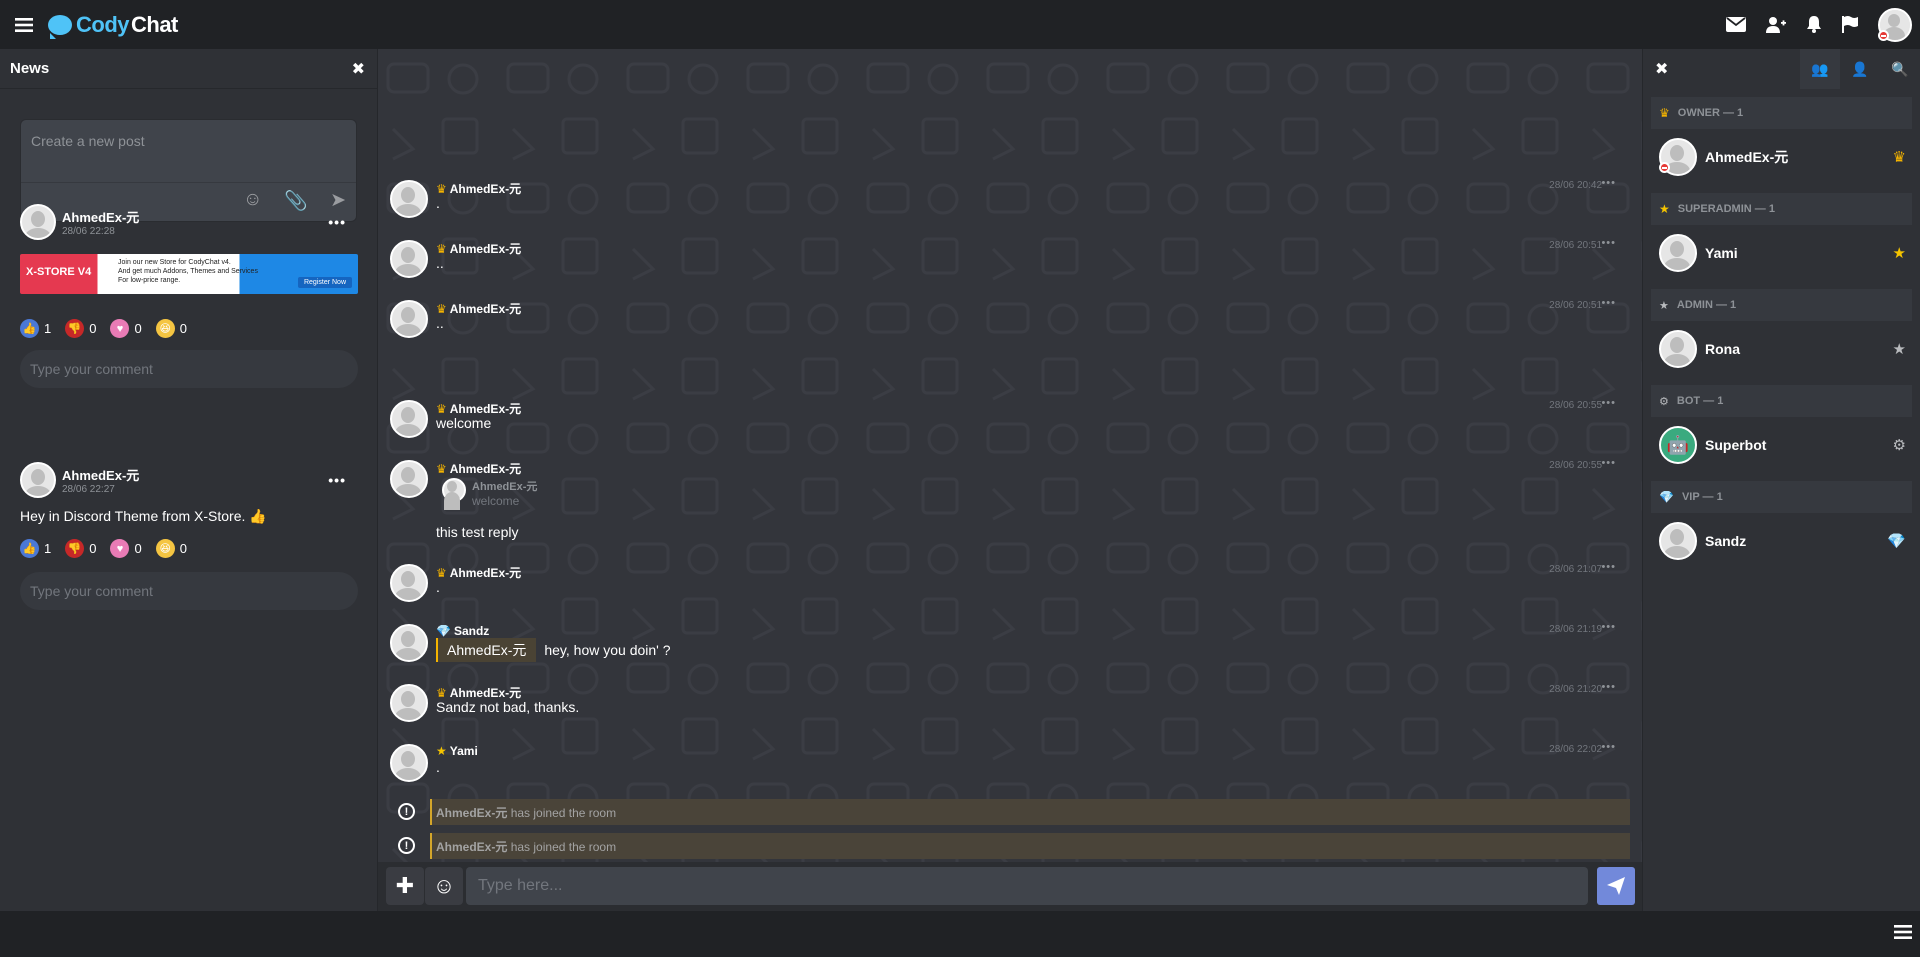  What do you see at coordinates (1781, 445) in the screenshot?
I see `user-item: 🤖 Superbot ⚙` at bounding box center [1781, 445].